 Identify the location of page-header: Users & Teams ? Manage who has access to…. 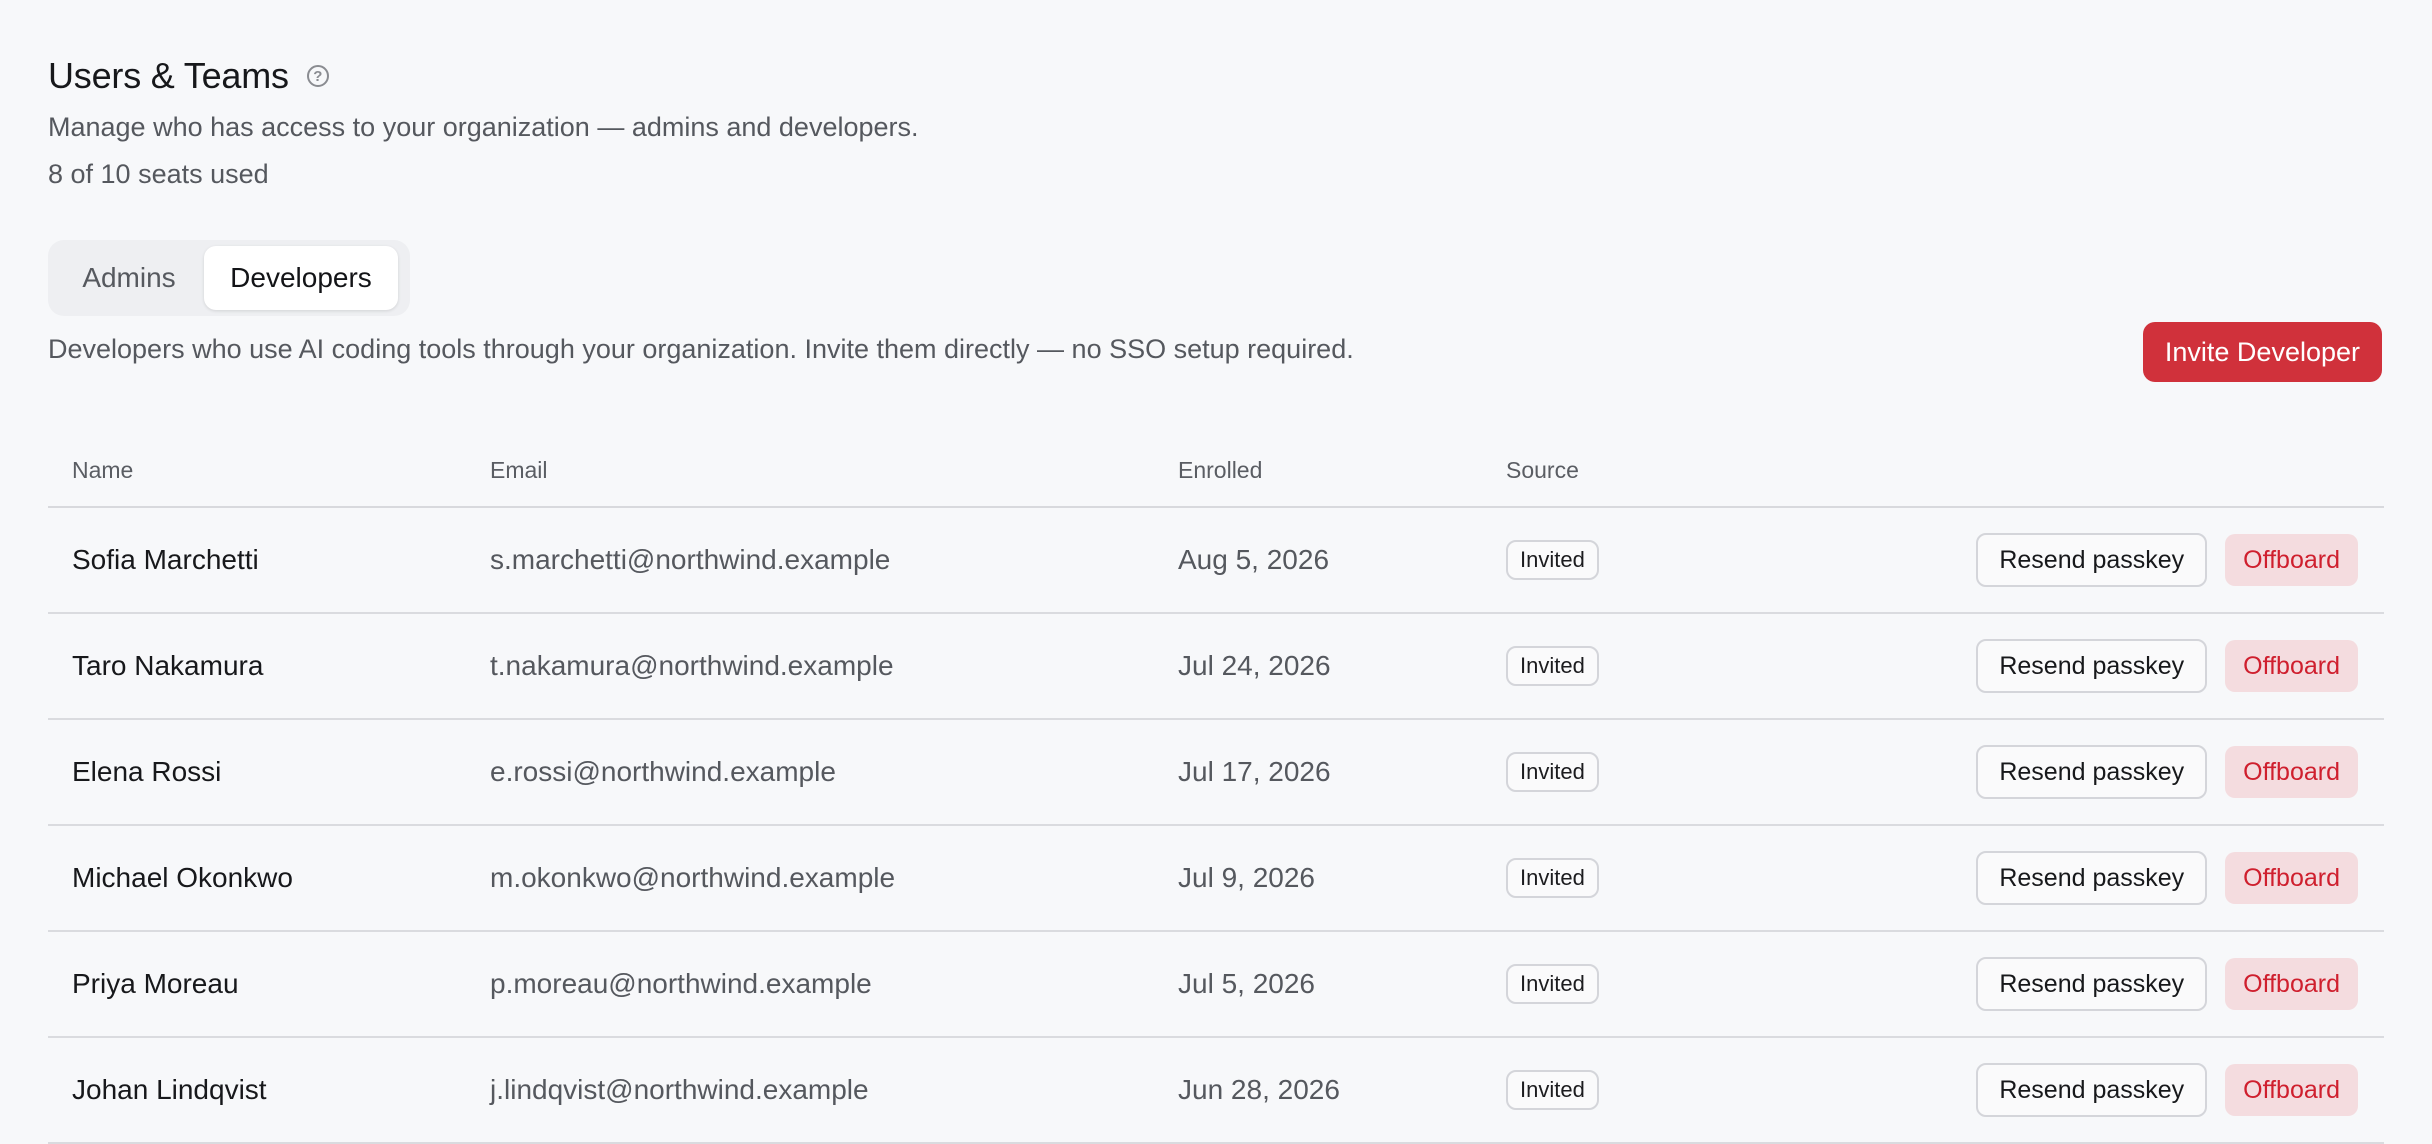
(483, 119).